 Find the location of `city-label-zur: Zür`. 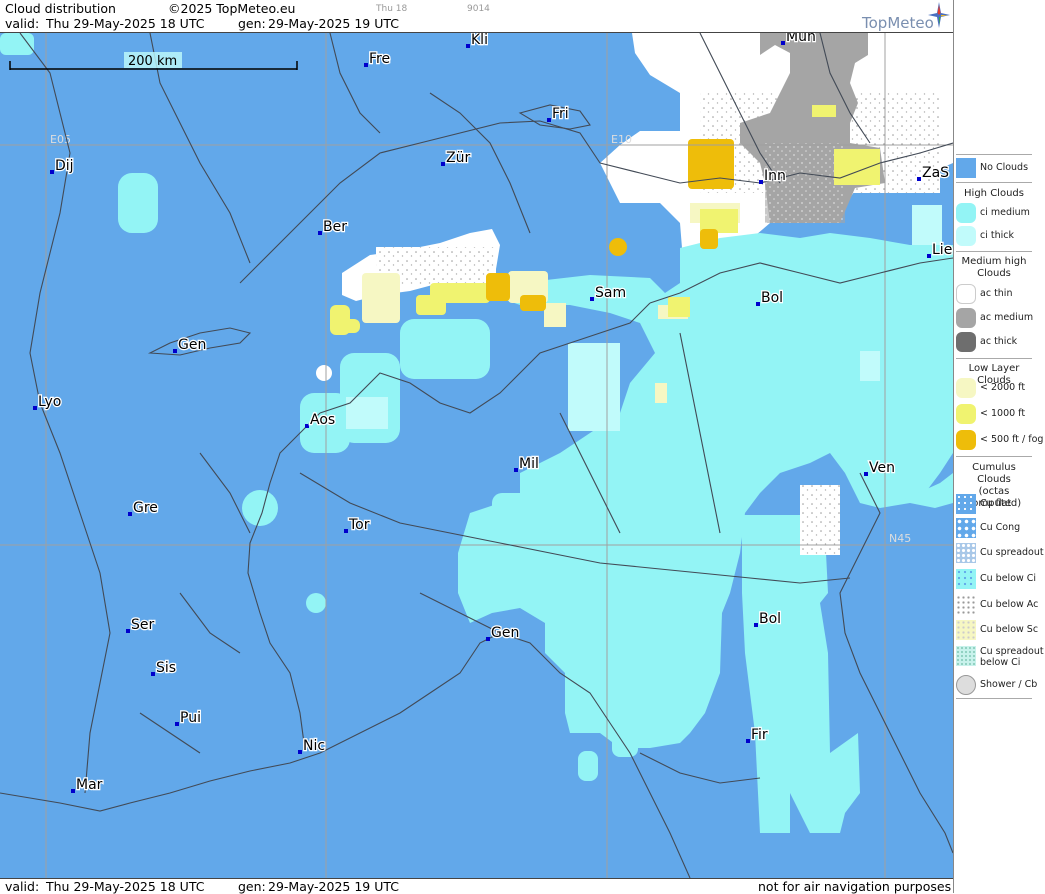

city-label-zur: Zür is located at coordinates (458, 158).